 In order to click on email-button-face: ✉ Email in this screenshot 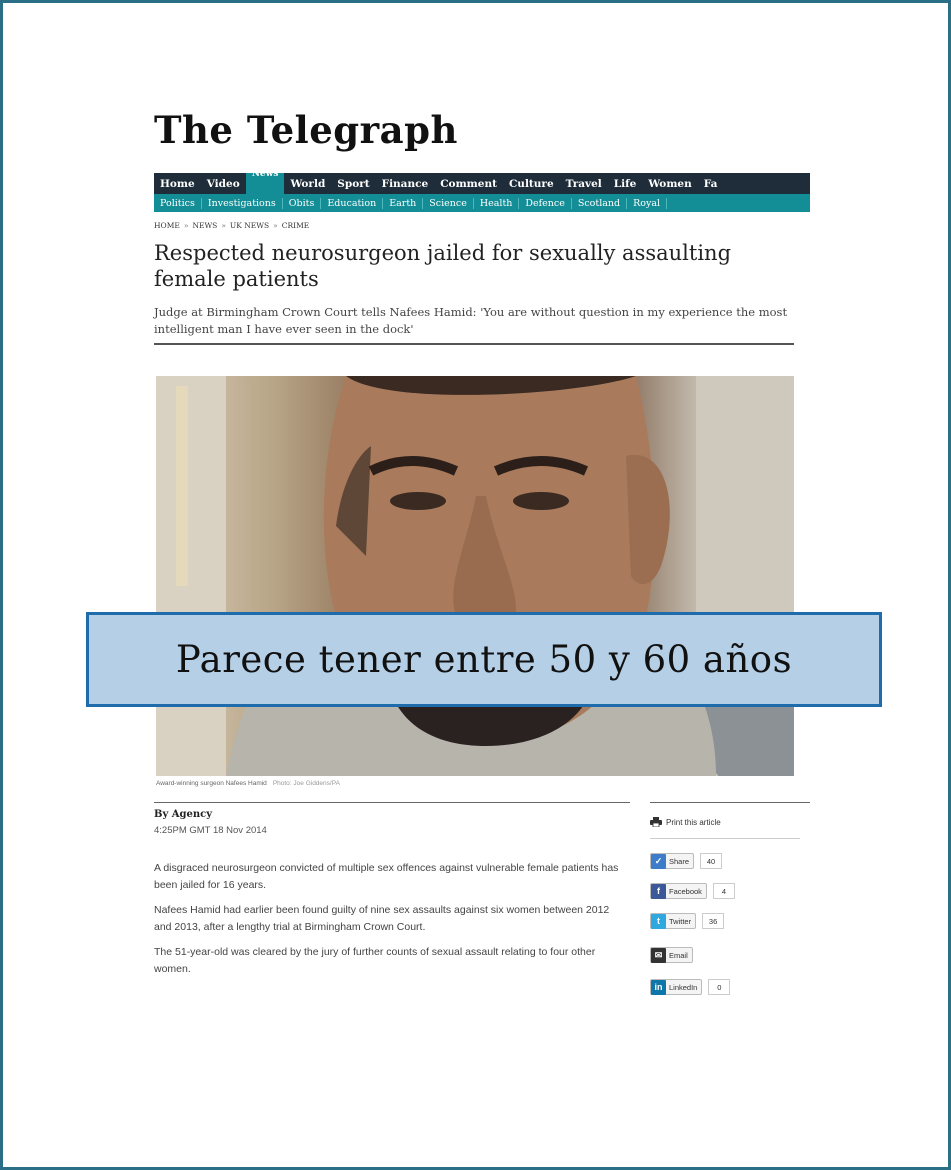, I will do `click(671, 955)`.